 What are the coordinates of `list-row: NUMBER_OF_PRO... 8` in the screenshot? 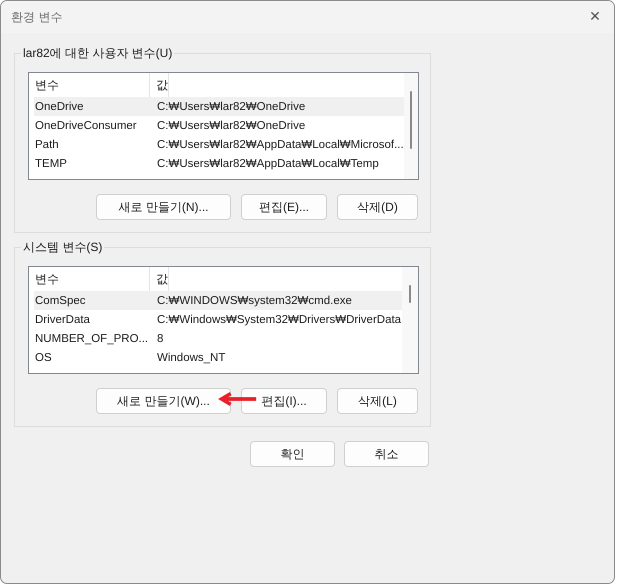 It's located at (218, 338).